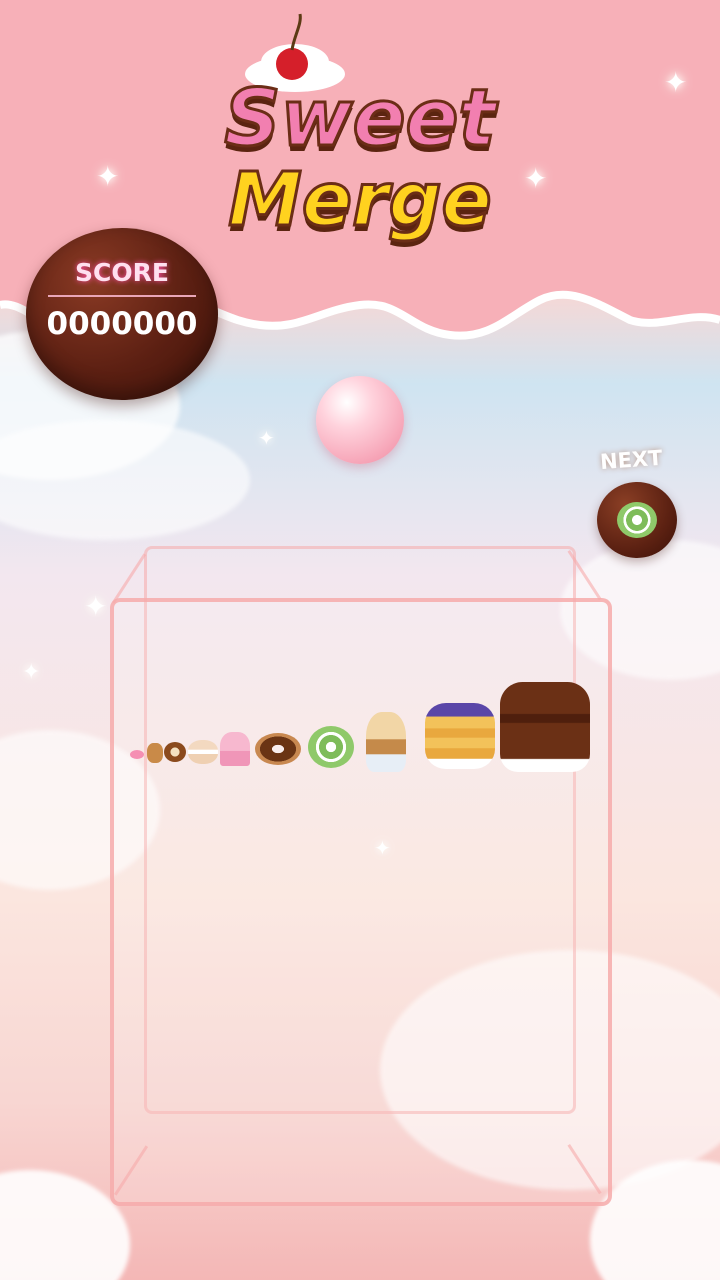 The height and width of the screenshot is (1280, 720). Describe the element at coordinates (545, 727) in the screenshot. I see `chocolate-cake-icon` at that location.